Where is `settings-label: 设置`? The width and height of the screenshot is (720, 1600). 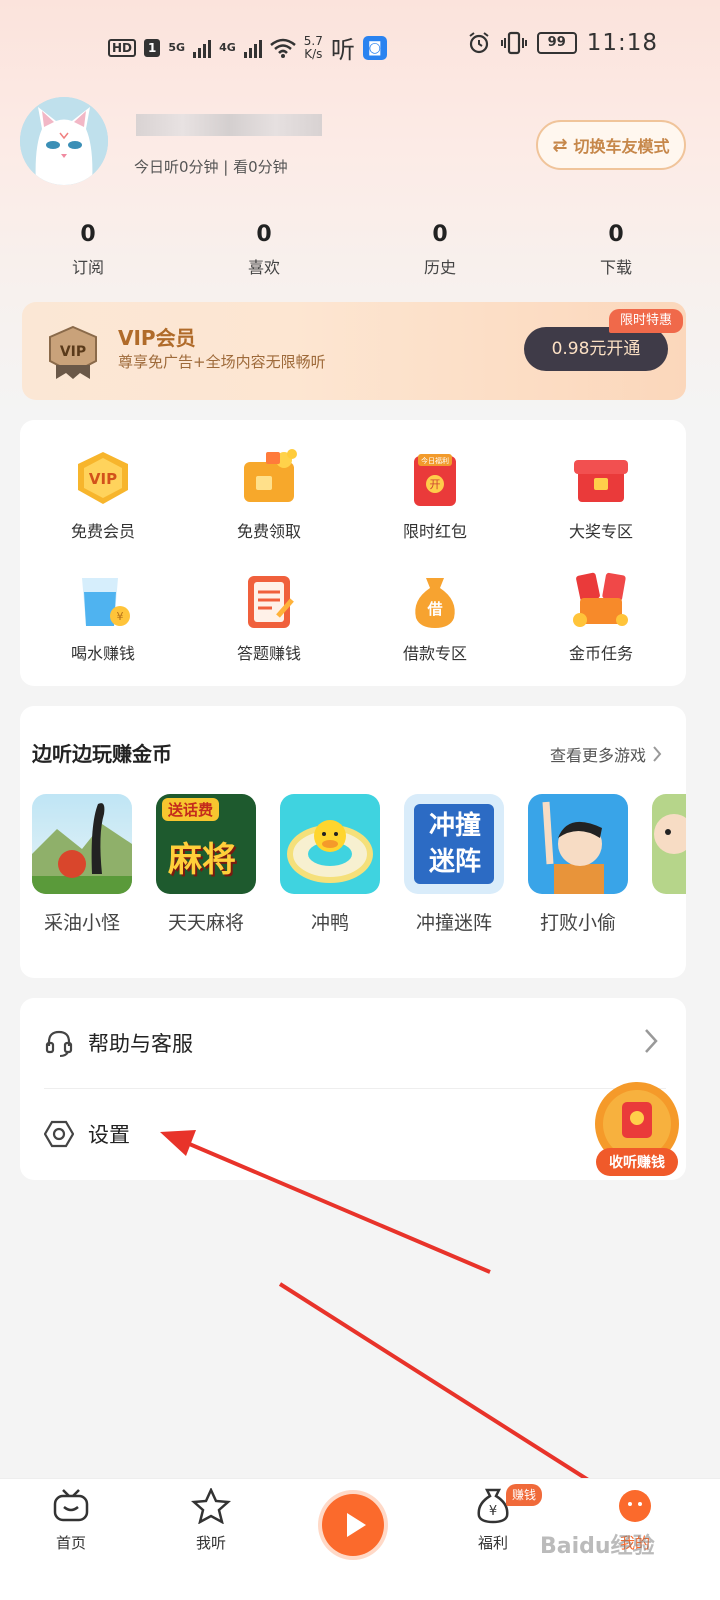 settings-label: 设置 is located at coordinates (109, 1135).